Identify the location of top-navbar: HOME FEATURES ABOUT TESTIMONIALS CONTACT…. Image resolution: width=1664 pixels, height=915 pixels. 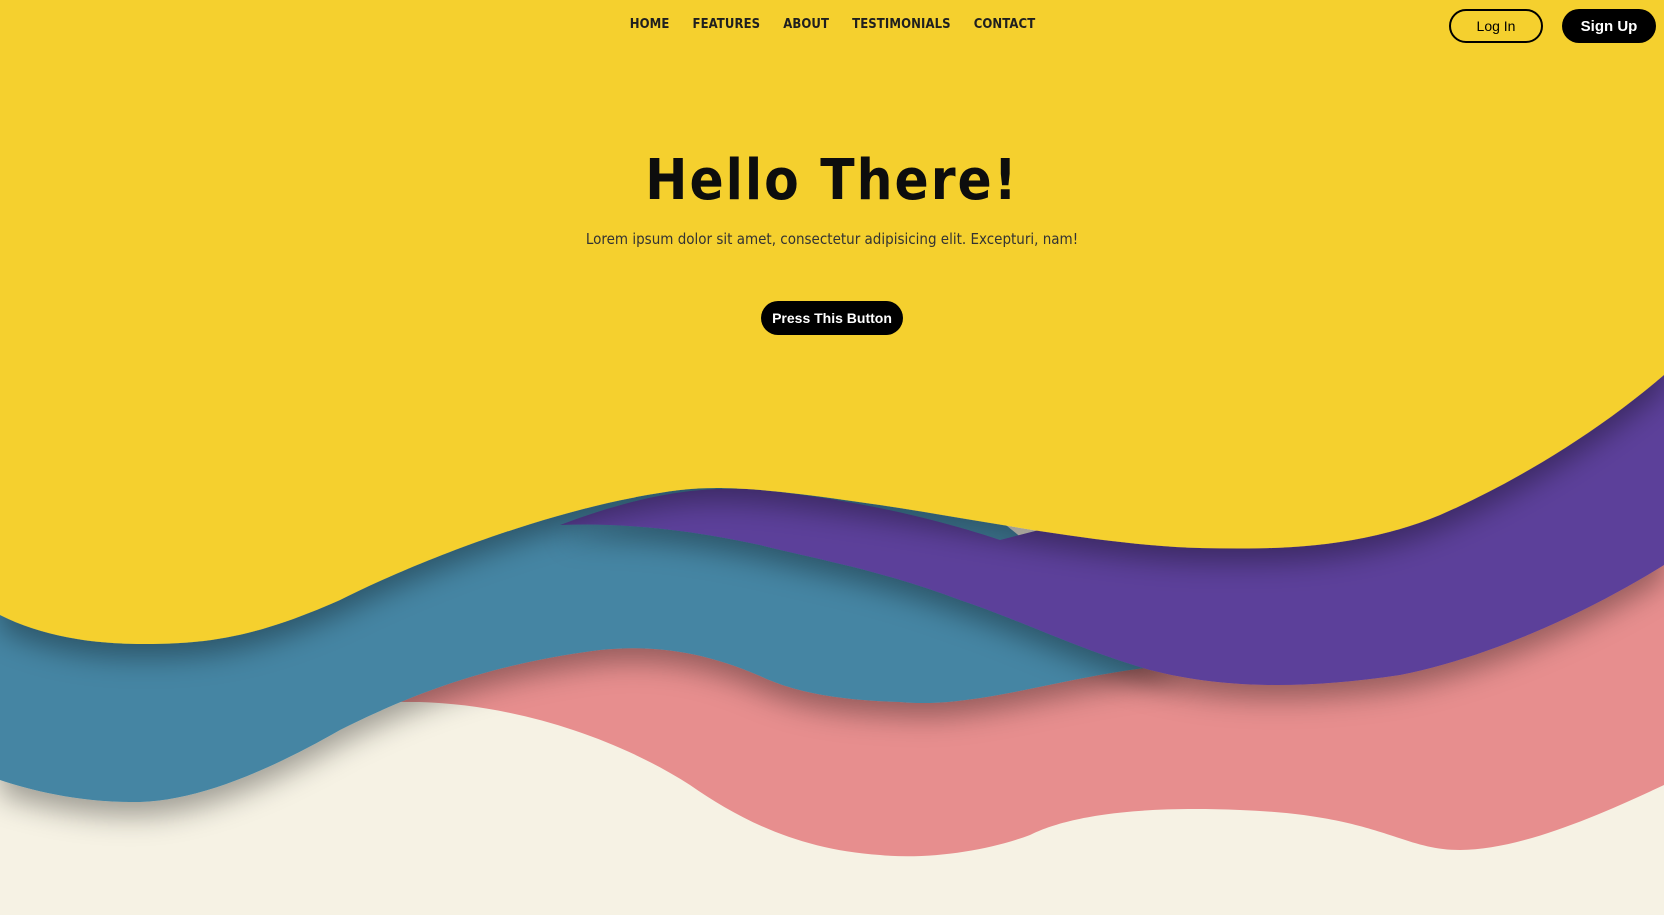
(832, 28).